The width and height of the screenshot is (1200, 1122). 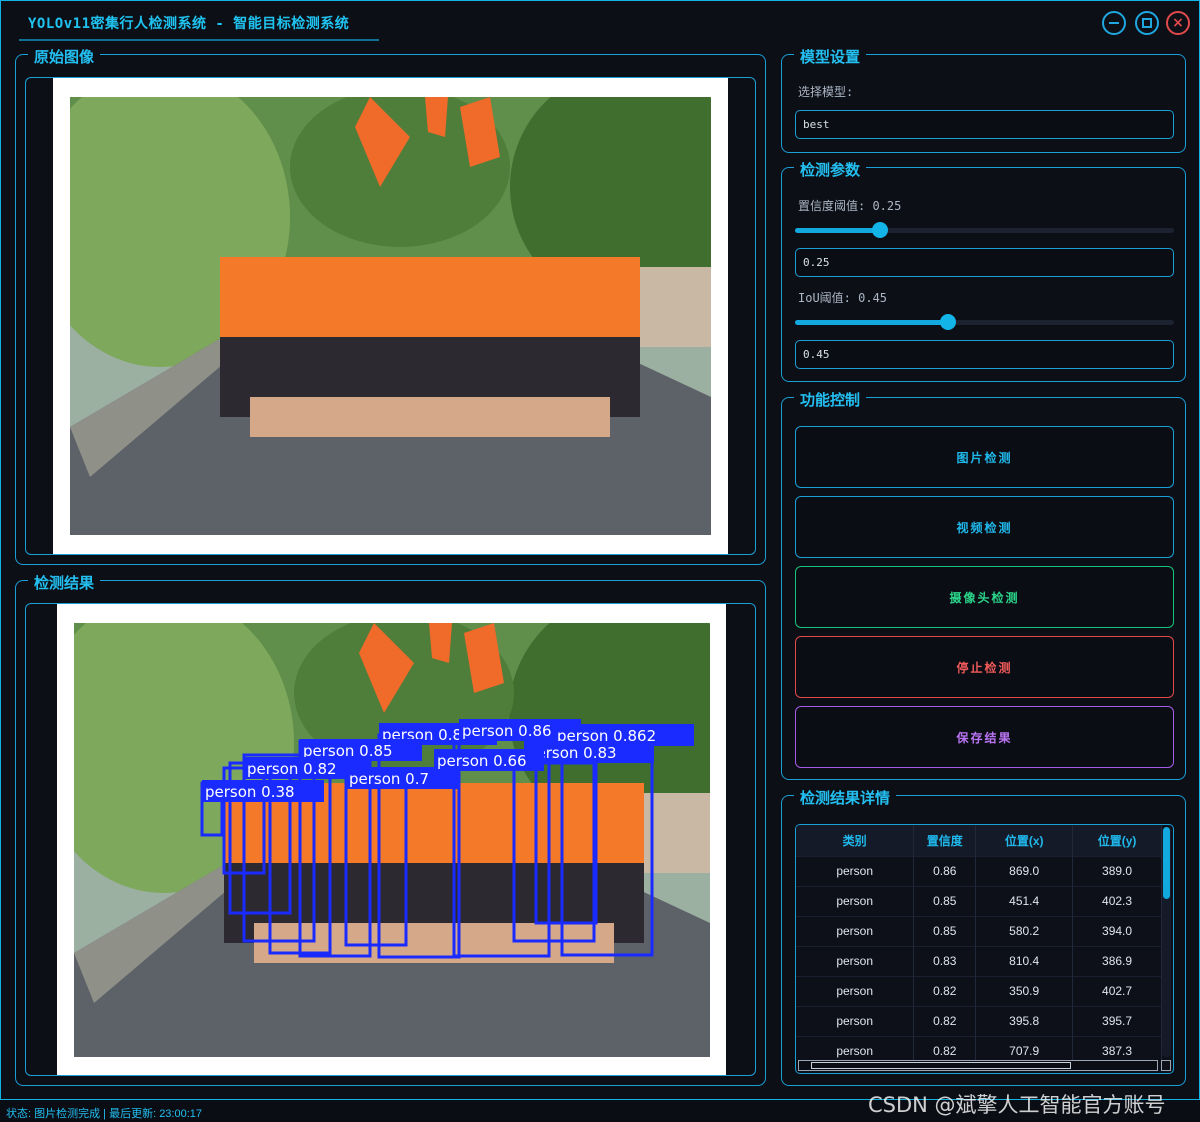 I want to click on iou-input: 0.45, so click(x=984, y=354).